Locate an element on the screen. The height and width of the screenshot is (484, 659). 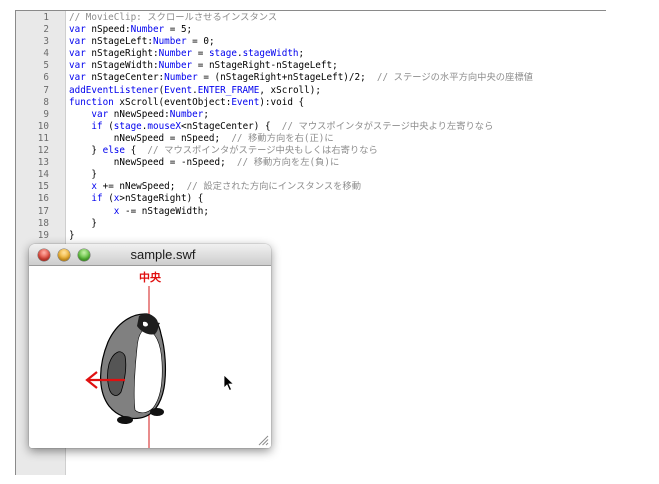
line-text: x += nNewSpeed; // 設定された方向にインスタンスを移動 is located at coordinates (215, 187).